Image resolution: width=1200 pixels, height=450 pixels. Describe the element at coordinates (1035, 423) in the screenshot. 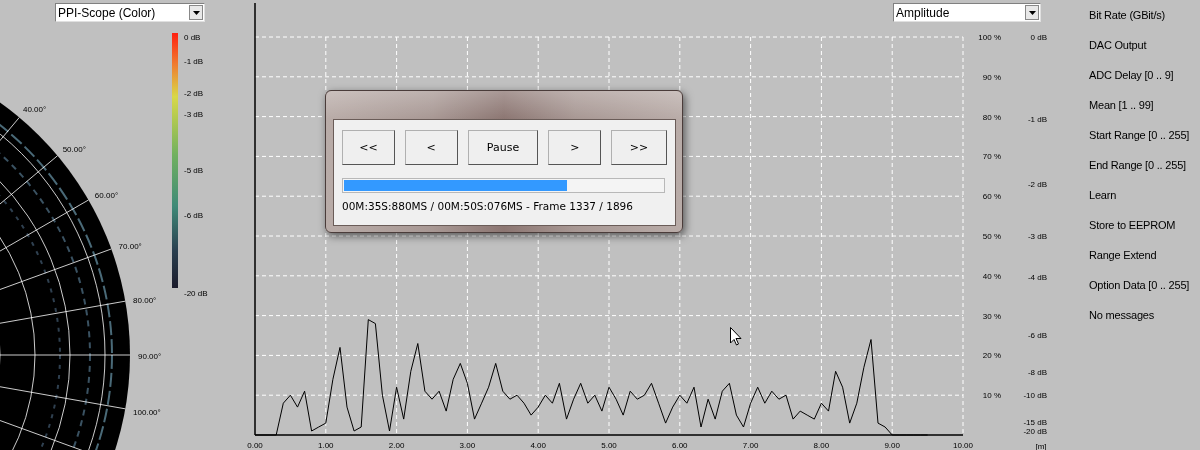

I see `db-tick-label: -15 dB` at that location.